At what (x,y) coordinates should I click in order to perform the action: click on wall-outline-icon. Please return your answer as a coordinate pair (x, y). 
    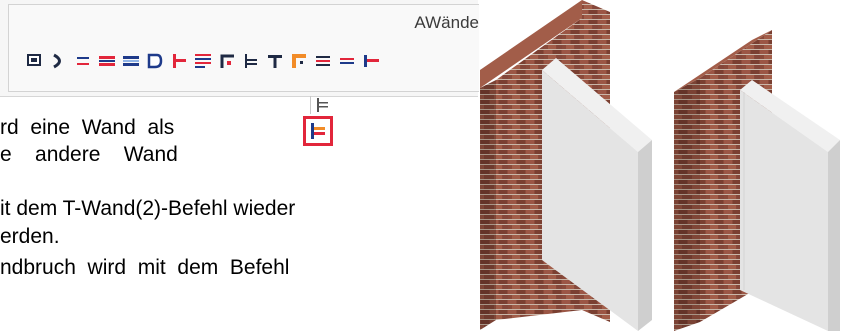
    Looking at the image, I should click on (155, 61).